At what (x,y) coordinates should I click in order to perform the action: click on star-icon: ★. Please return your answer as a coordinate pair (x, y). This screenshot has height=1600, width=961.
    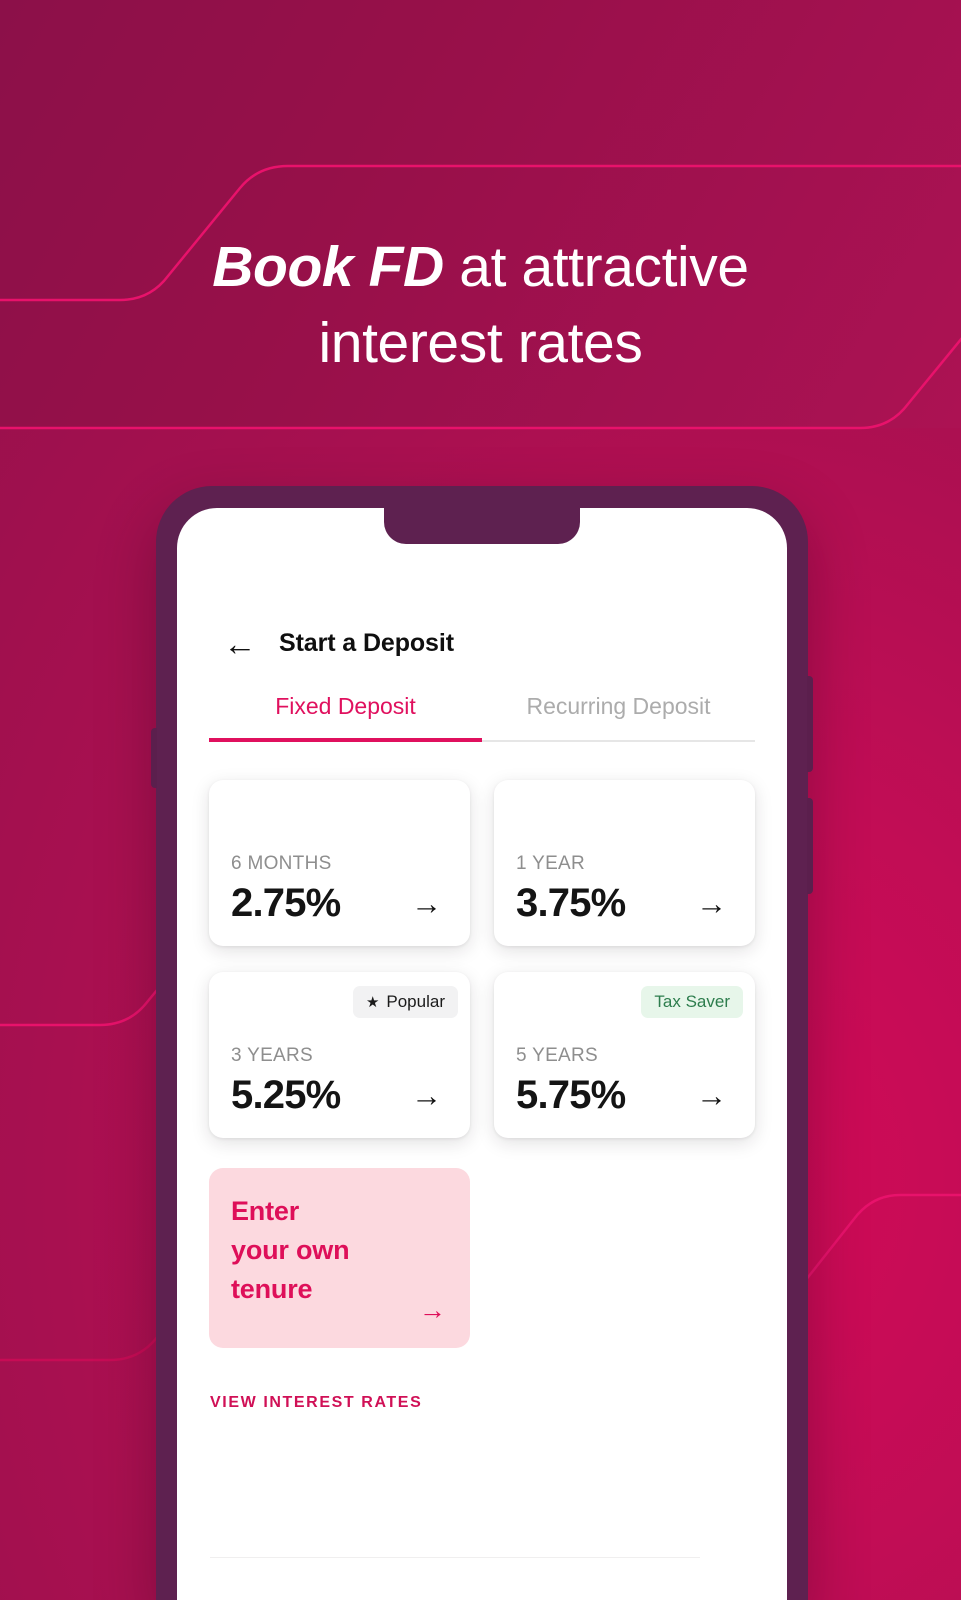
    Looking at the image, I should click on (372, 1002).